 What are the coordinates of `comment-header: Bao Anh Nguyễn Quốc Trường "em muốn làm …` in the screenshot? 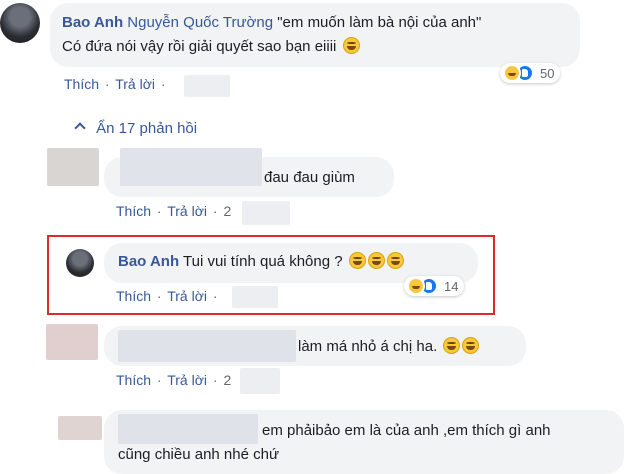 It's located at (271, 23).